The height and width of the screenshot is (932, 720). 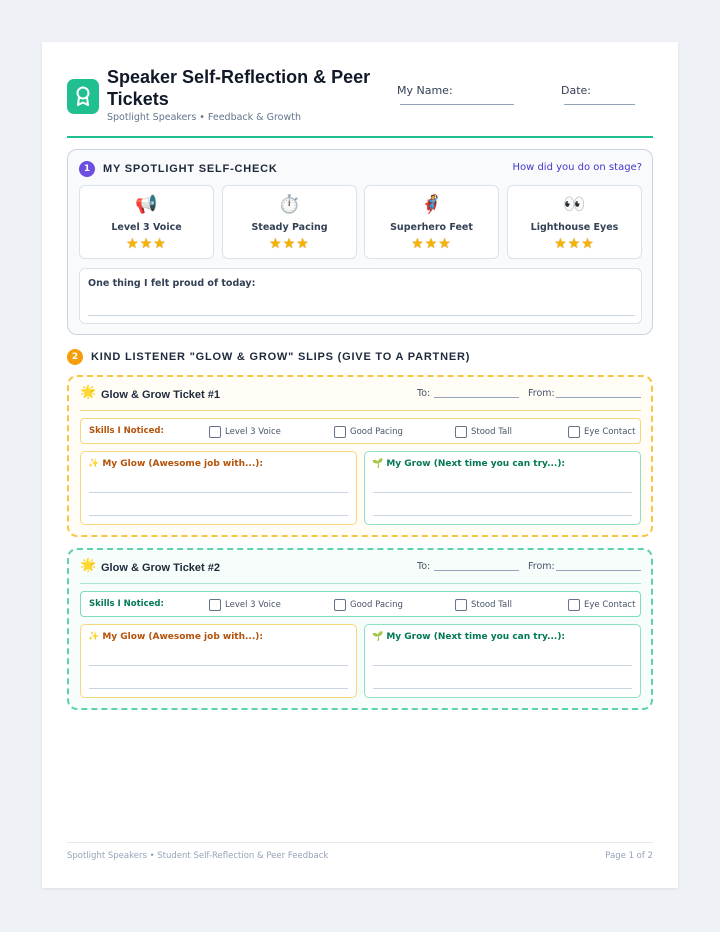 I want to click on section-number: 1, so click(x=87, y=169).